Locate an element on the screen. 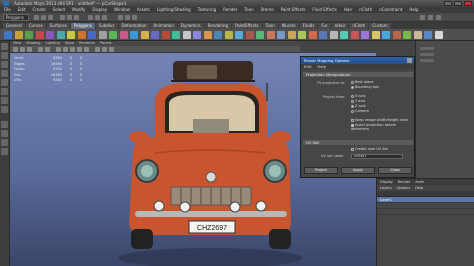  new-scene-icon is located at coordinates (36, 17).